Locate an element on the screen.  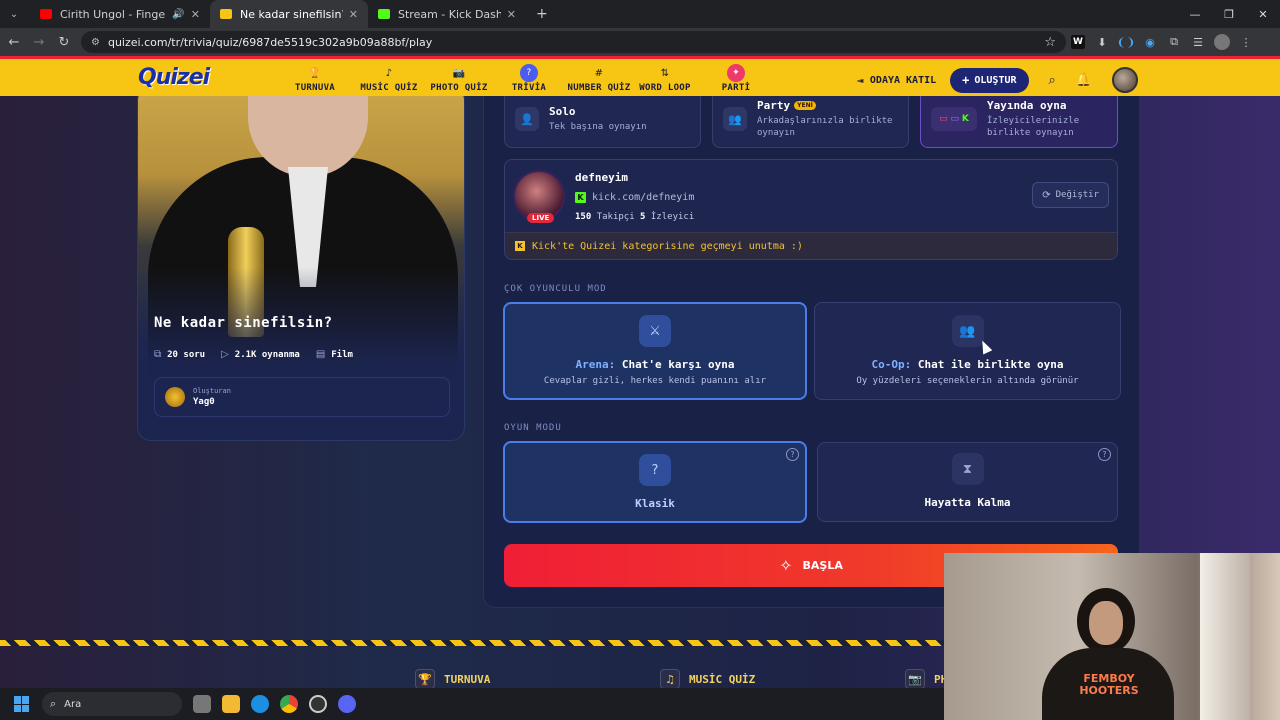
nav-label: PHOTO QUİZ is located at coordinates (459, 88).